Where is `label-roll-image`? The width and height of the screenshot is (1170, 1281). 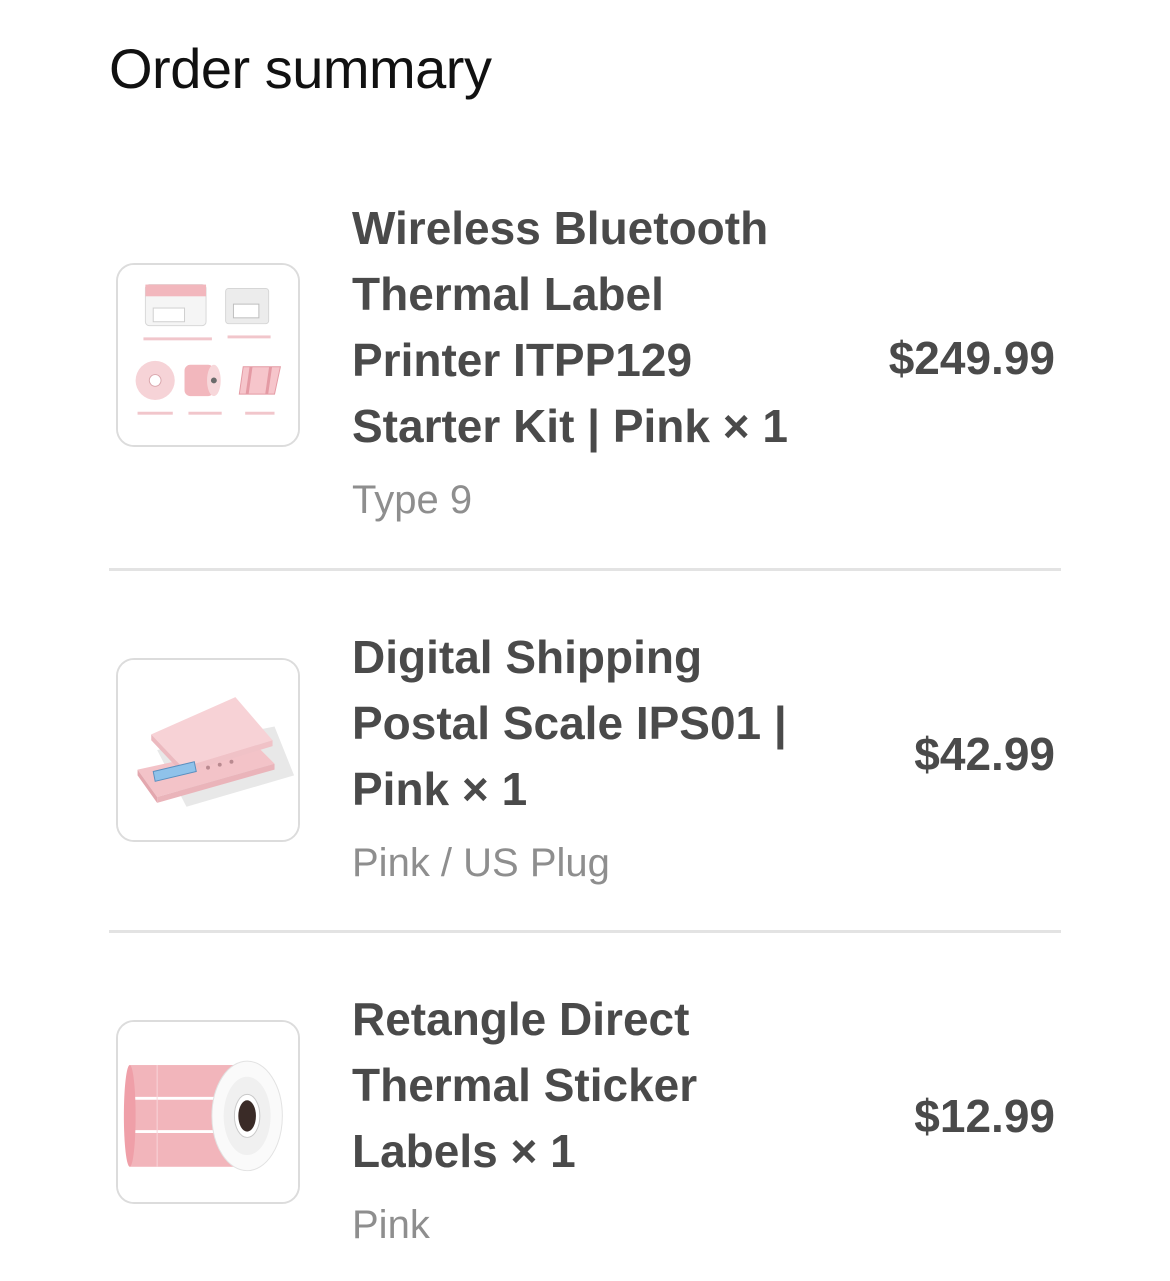 label-roll-image is located at coordinates (208, 1112).